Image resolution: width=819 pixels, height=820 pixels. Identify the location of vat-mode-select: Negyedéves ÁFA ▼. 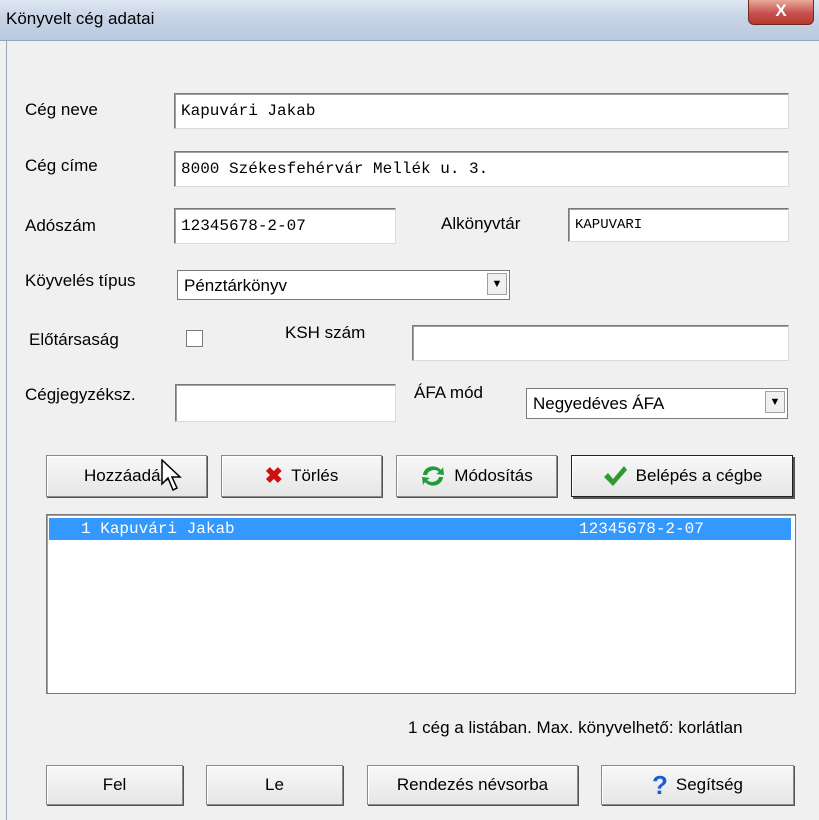
(657, 403).